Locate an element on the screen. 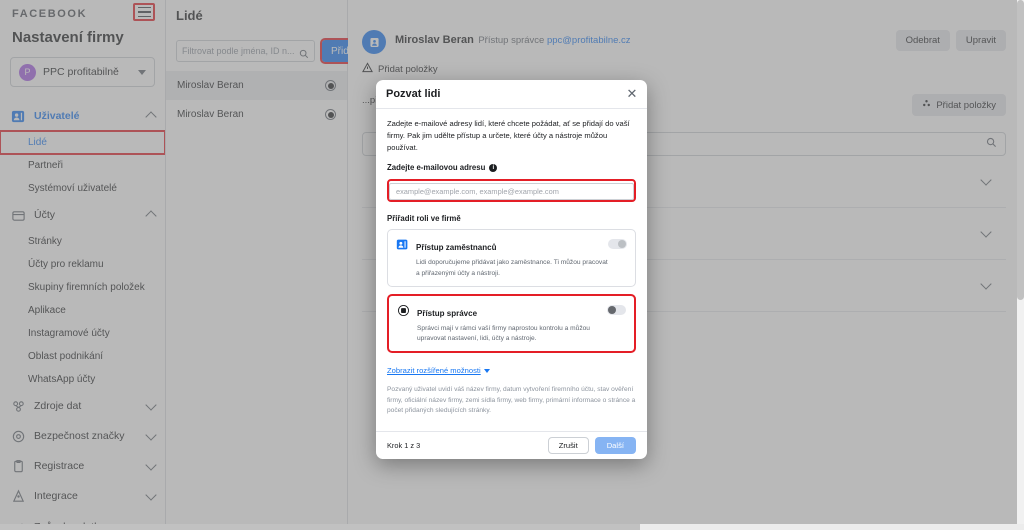 This screenshot has height=530, width=1024. show-advanced-options-link: Zobrazit rozšířené možnosti is located at coordinates (438, 370).